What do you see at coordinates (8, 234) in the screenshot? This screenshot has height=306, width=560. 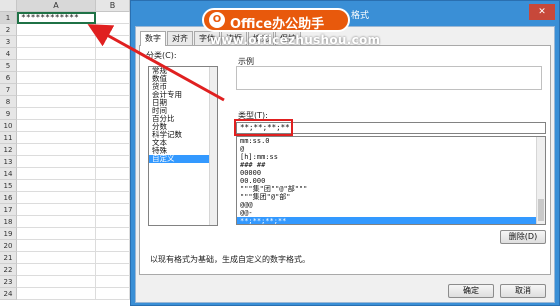 I see `row-header: 19` at bounding box center [8, 234].